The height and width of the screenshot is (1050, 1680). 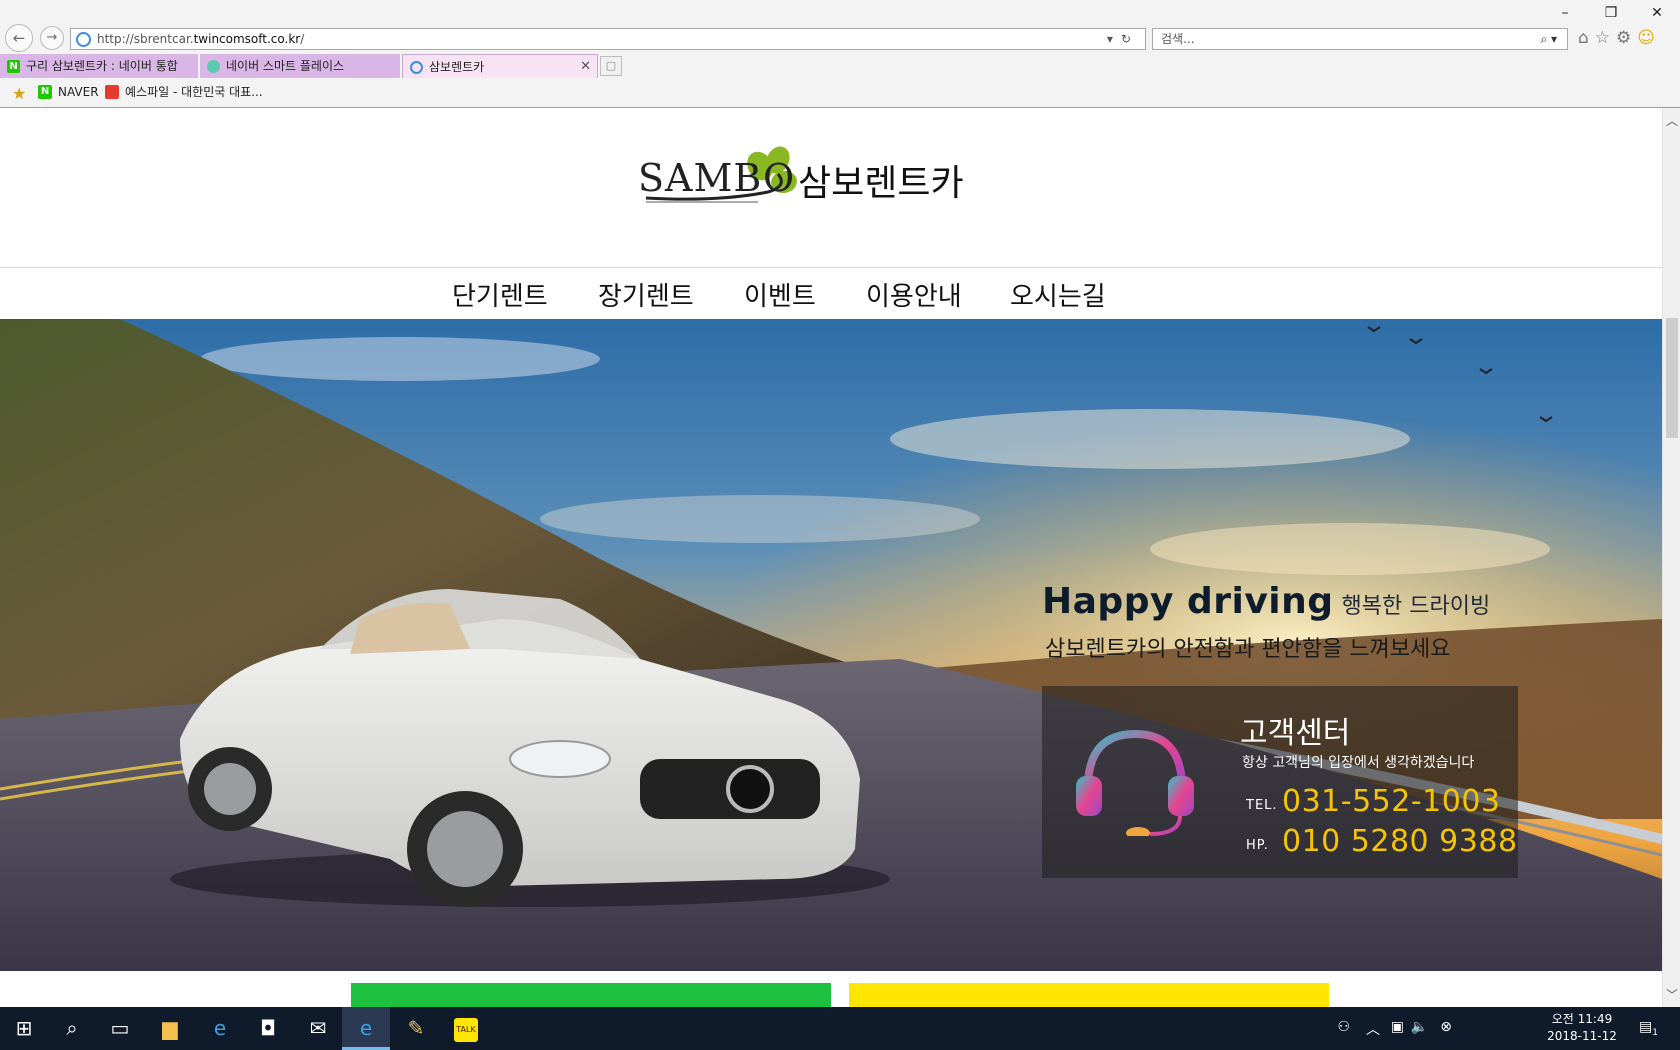 What do you see at coordinates (1671, 994) in the screenshot?
I see `scroll-down-icon: ﹀` at bounding box center [1671, 994].